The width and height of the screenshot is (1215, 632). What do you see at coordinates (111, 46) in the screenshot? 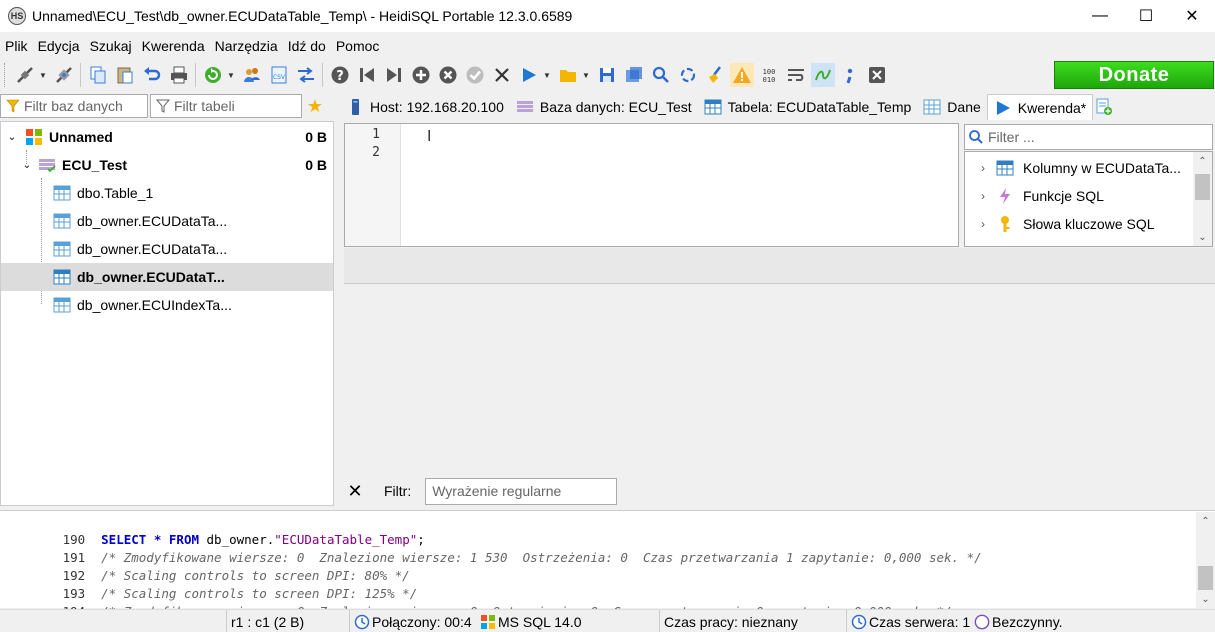
I see `menu-szukaj: Szukaj` at bounding box center [111, 46].